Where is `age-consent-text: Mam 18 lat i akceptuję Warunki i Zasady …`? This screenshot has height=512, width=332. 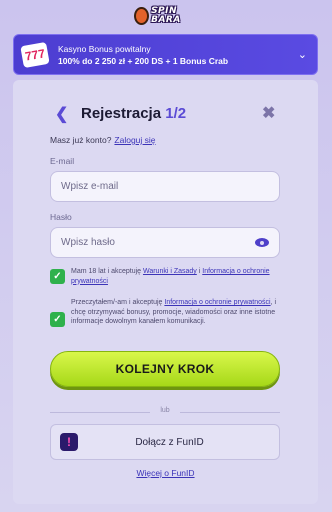 age-consent-text: Mam 18 lat i akceptuję Warunki i Zasady … is located at coordinates (176, 276).